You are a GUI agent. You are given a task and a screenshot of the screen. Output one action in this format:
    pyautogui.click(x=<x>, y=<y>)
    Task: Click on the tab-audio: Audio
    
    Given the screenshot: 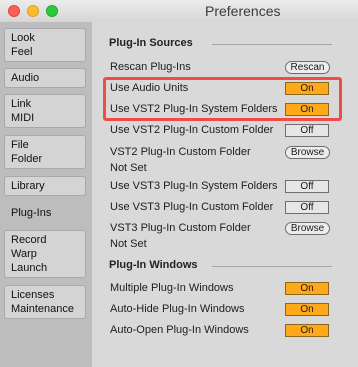 What is the action you would take?
    pyautogui.click(x=45, y=78)
    